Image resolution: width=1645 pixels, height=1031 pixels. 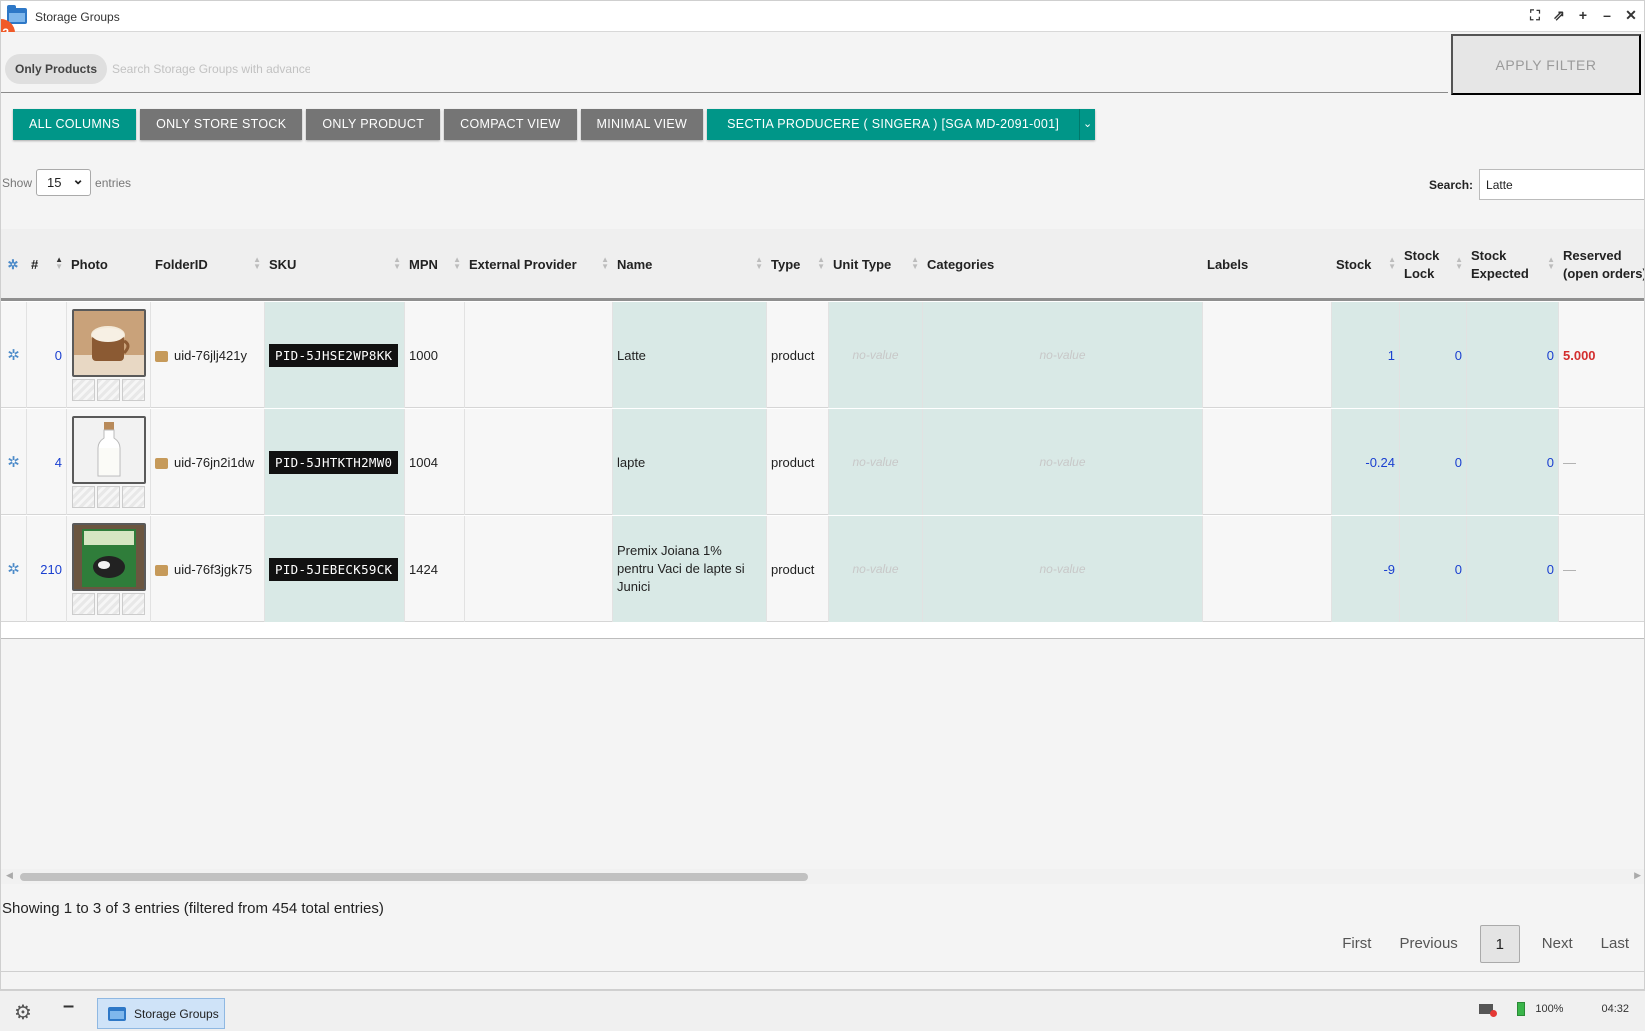 I want to click on taskbar-item-storage-groups: Storage Groups, so click(x=161, y=1013).